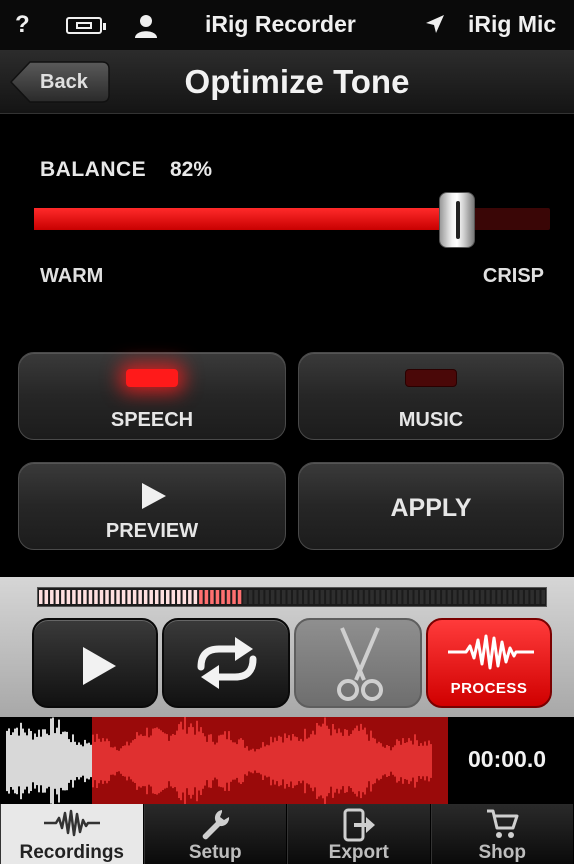 This screenshot has width=574, height=864. Describe the element at coordinates (489, 663) in the screenshot. I see `process-button: PROCESS` at that location.